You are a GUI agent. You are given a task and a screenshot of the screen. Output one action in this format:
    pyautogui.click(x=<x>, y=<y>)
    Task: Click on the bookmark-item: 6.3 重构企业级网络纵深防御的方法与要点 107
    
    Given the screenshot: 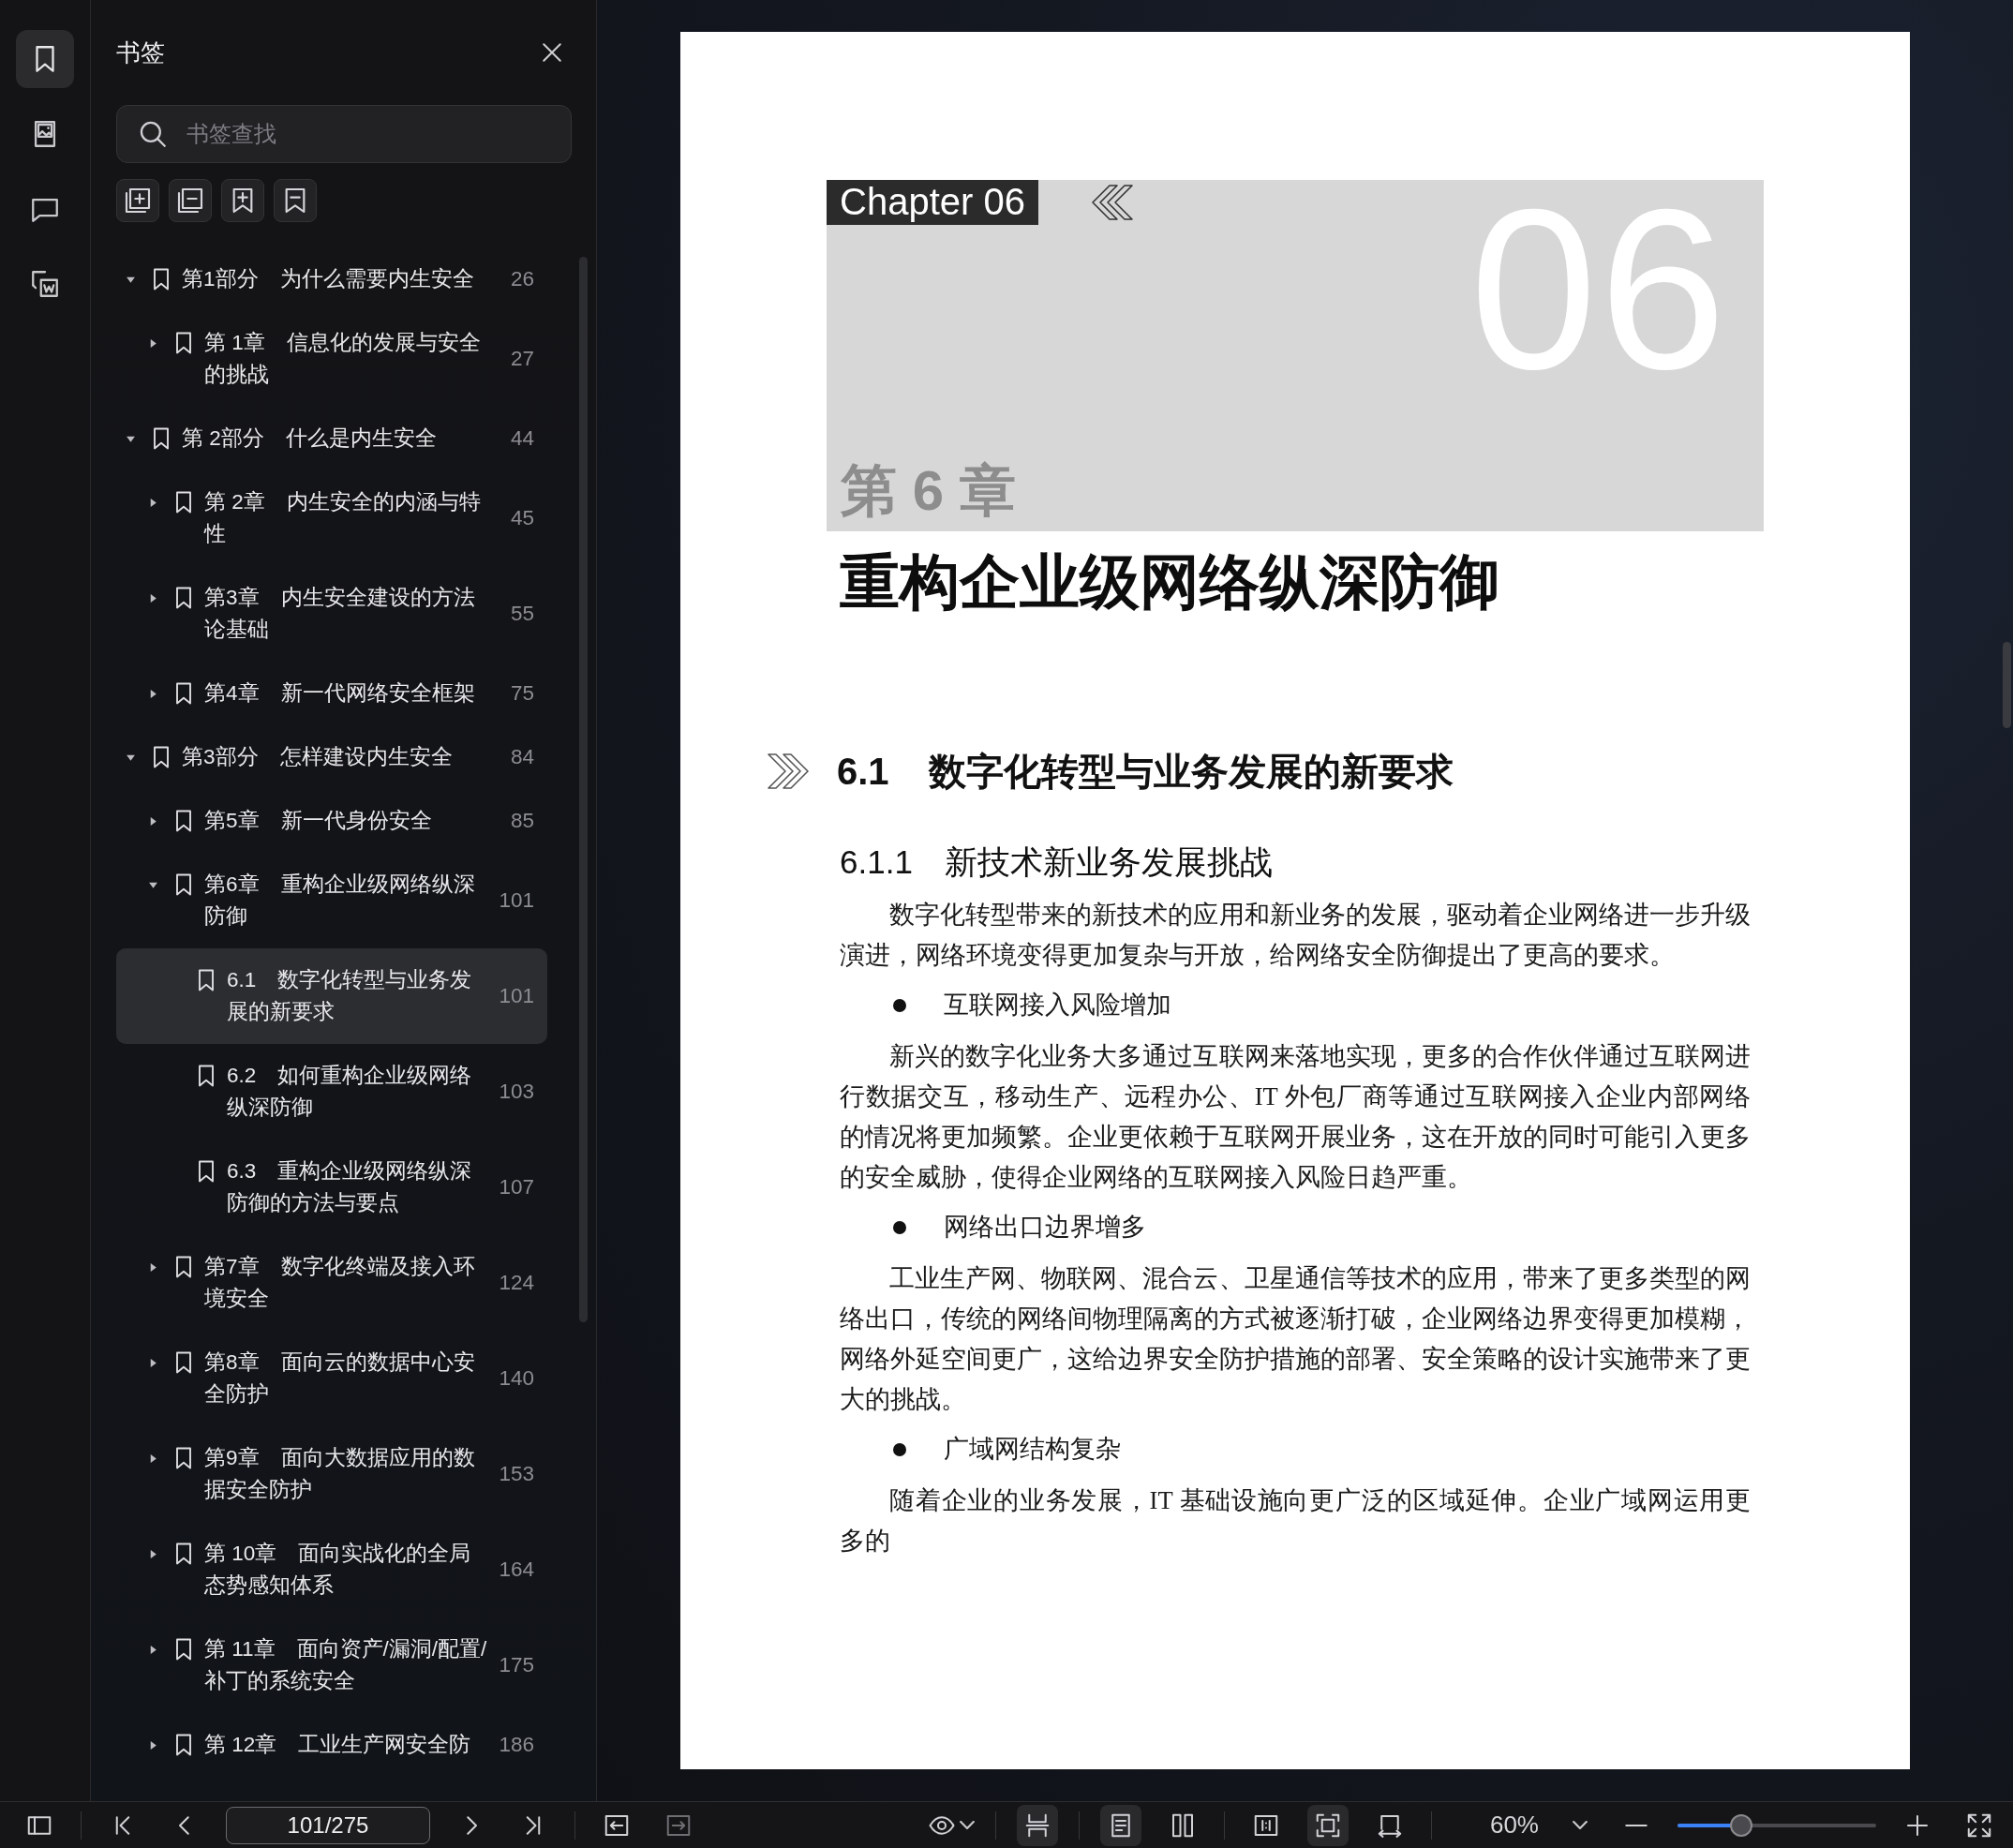 What is the action you would take?
    pyautogui.click(x=331, y=1187)
    